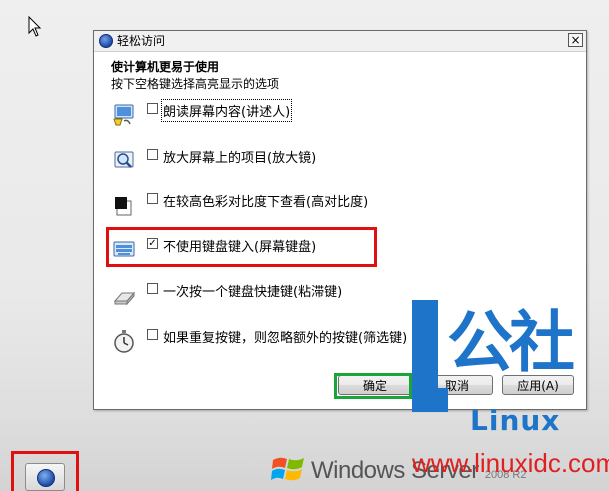 The width and height of the screenshot is (609, 491). What do you see at coordinates (285, 336) in the screenshot?
I see `filter-keys-label: 如果重复按键，则忽略额外的按键(筛选键)` at bounding box center [285, 336].